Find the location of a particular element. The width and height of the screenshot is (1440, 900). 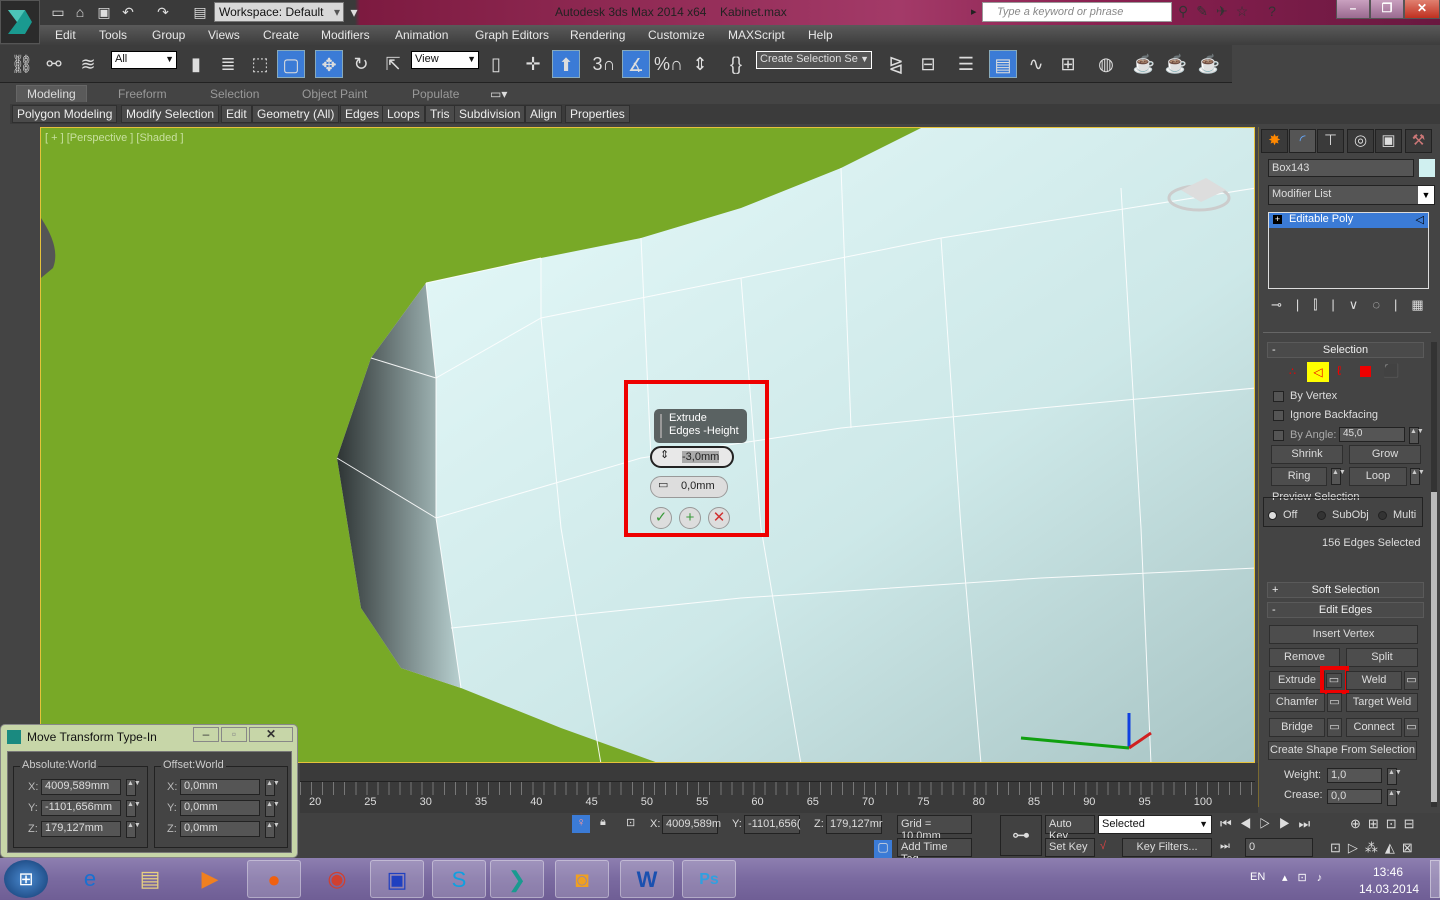

viewport-nav-controls: ⊕⊞⊡⊟ is located at coordinates (1386, 824).